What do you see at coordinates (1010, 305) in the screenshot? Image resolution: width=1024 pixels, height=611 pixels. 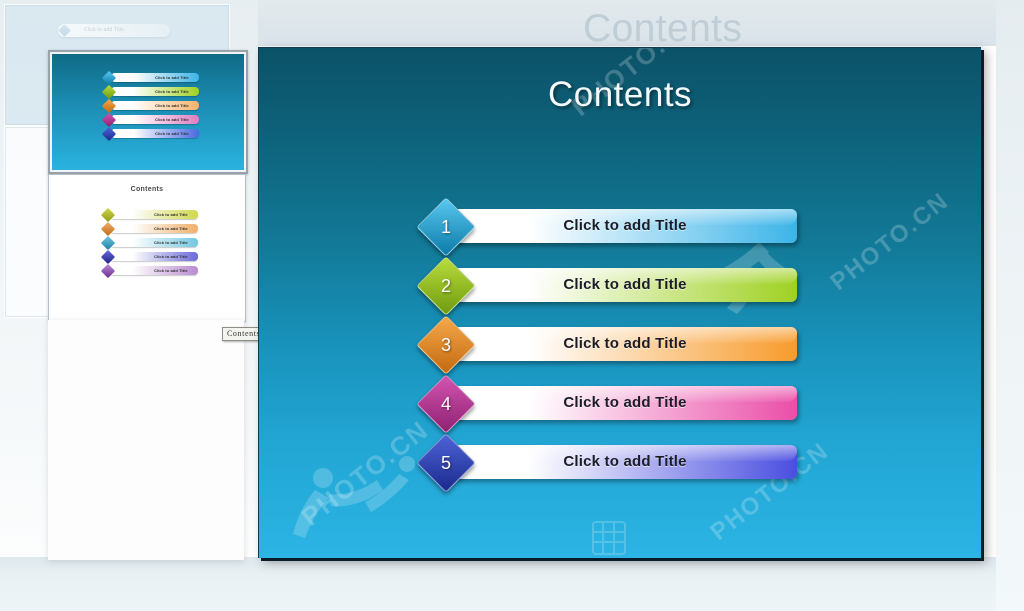 I see `right-chrome-strip` at bounding box center [1010, 305].